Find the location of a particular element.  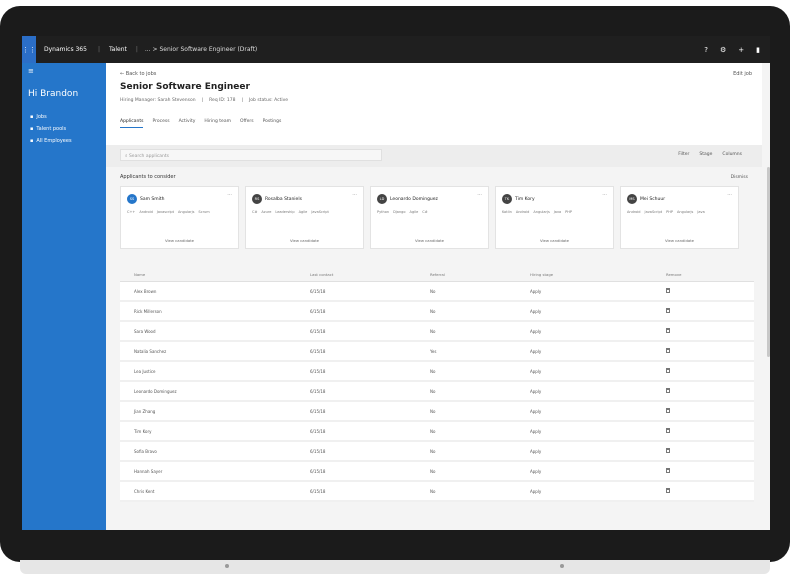

home-icon: ▪ is located at coordinates (32, 117).